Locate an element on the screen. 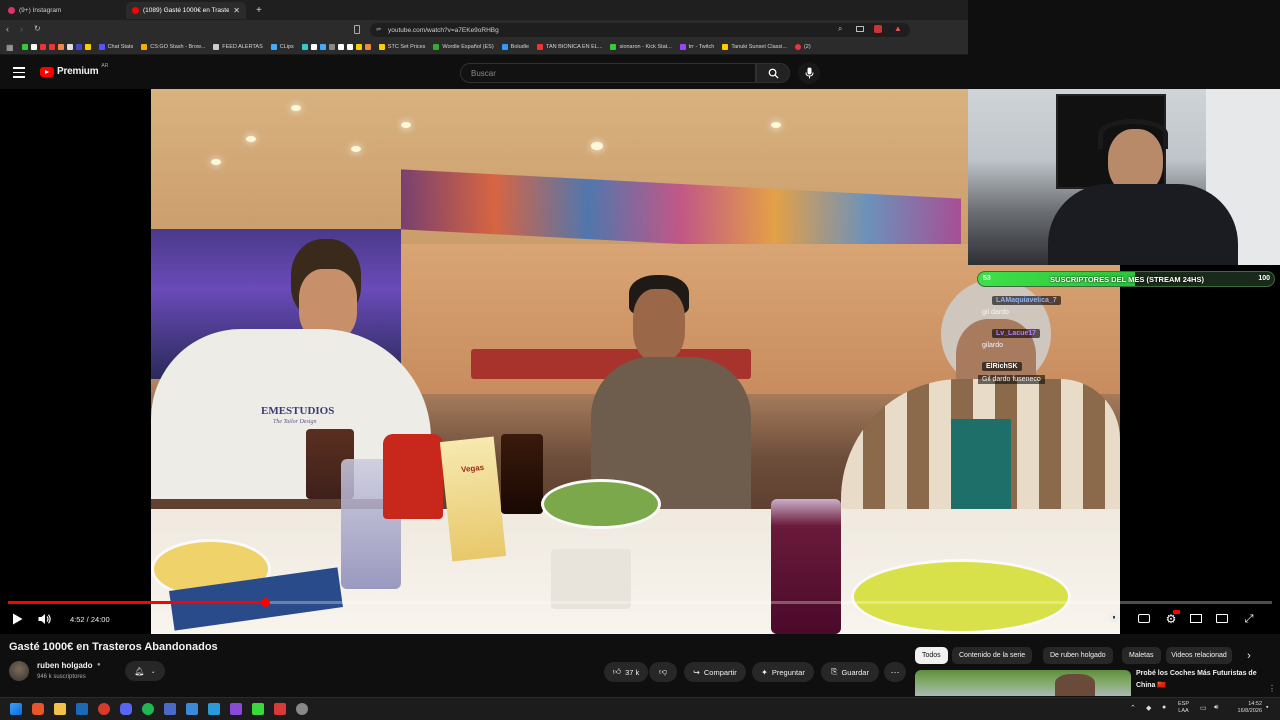  dislike-button: 👎︎ is located at coordinates (663, 672).